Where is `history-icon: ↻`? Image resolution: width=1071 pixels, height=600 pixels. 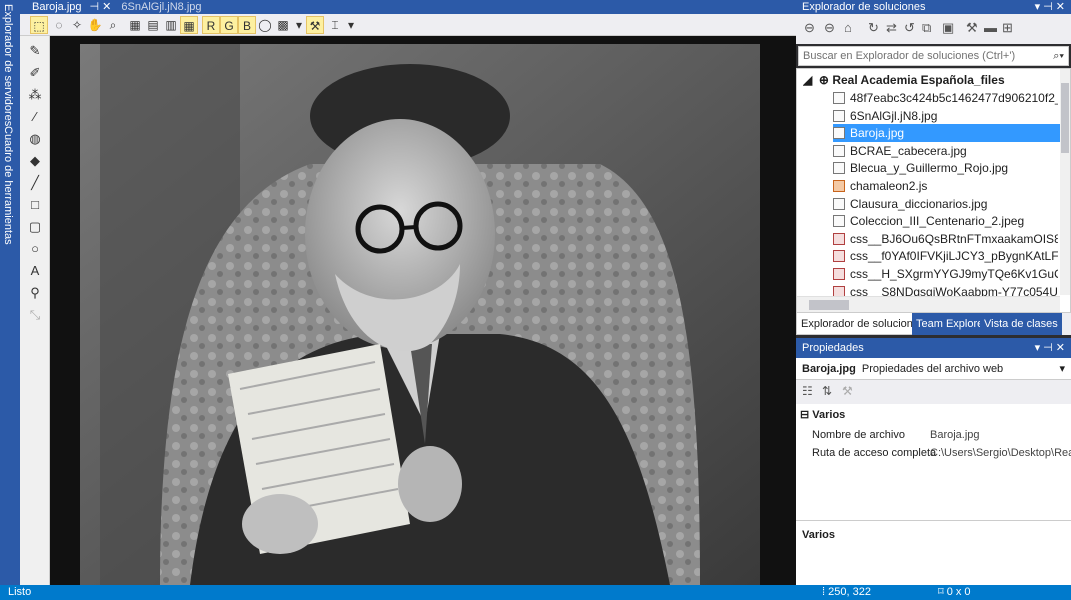 history-icon: ↻ is located at coordinates (873, 28).